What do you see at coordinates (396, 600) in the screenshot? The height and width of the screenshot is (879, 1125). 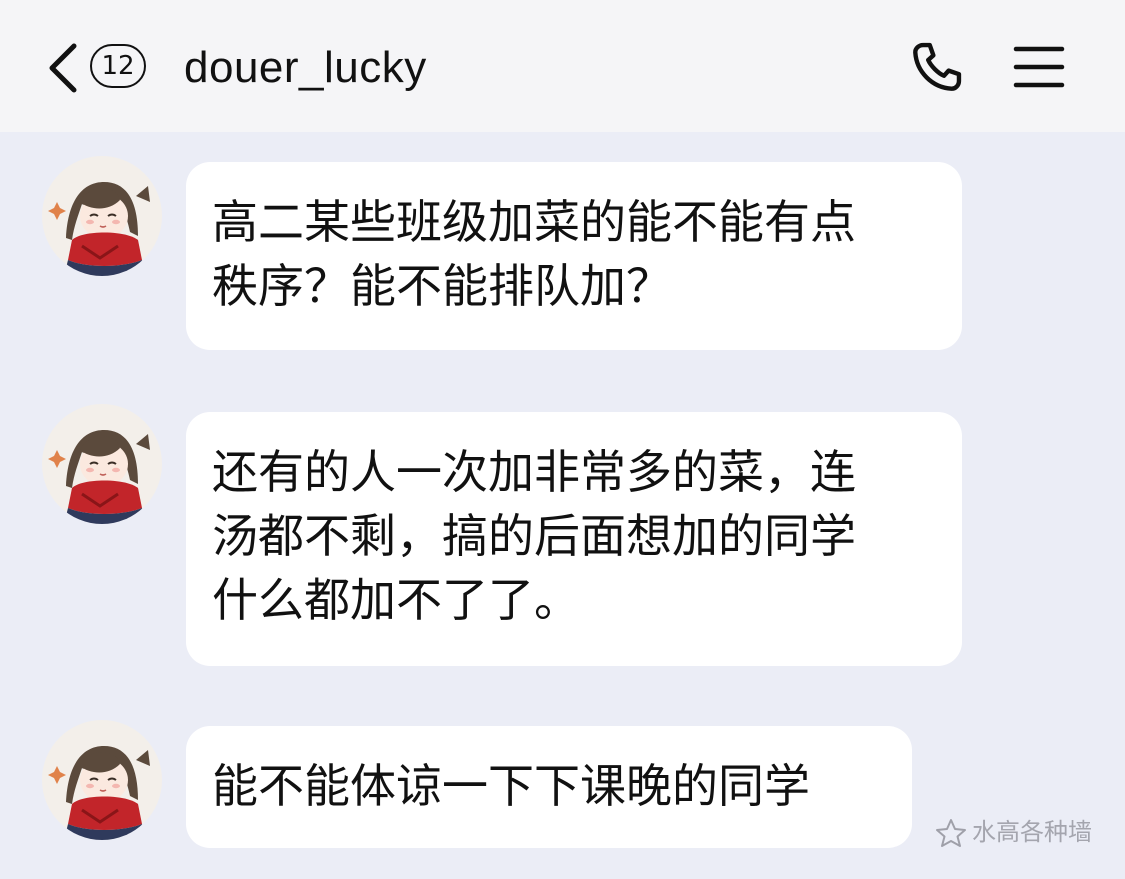 I see `message-line: 什么都加不了了。` at bounding box center [396, 600].